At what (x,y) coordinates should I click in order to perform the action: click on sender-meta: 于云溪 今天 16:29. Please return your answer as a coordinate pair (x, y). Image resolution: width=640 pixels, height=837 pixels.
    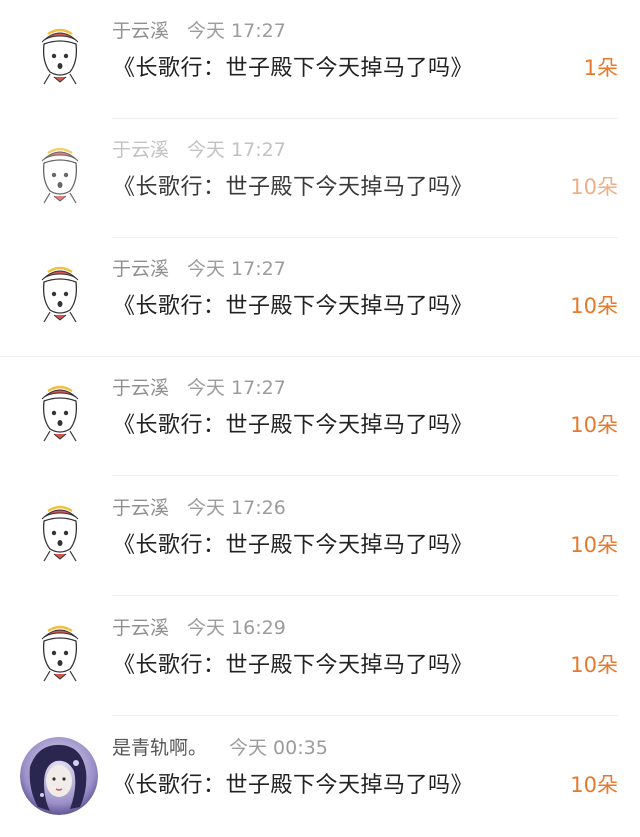
    Looking at the image, I should click on (199, 626).